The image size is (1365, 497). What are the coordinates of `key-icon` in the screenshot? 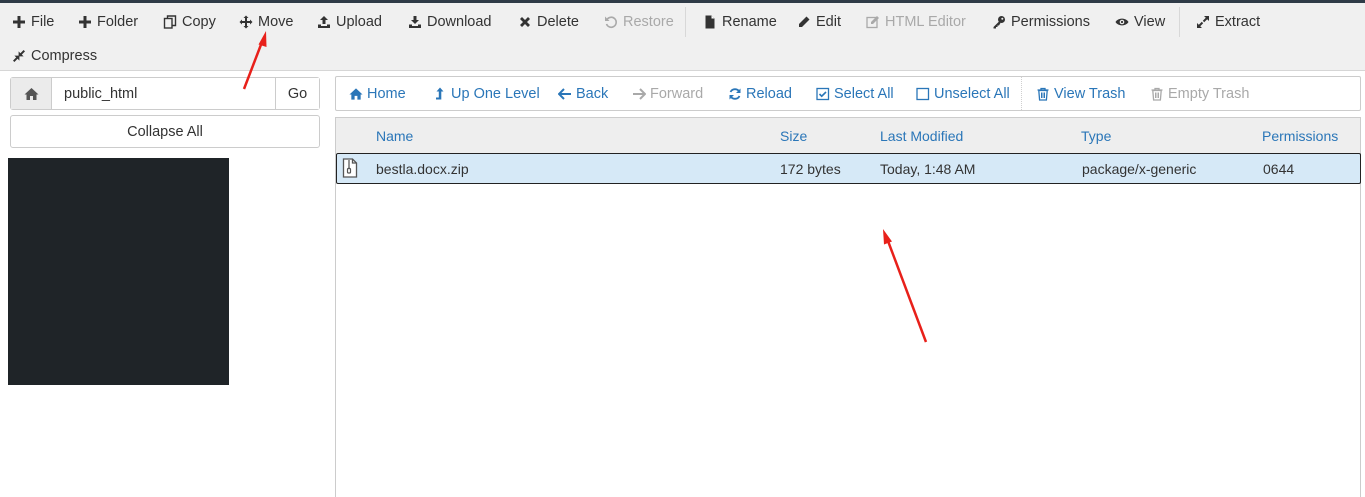 It's located at (999, 22).